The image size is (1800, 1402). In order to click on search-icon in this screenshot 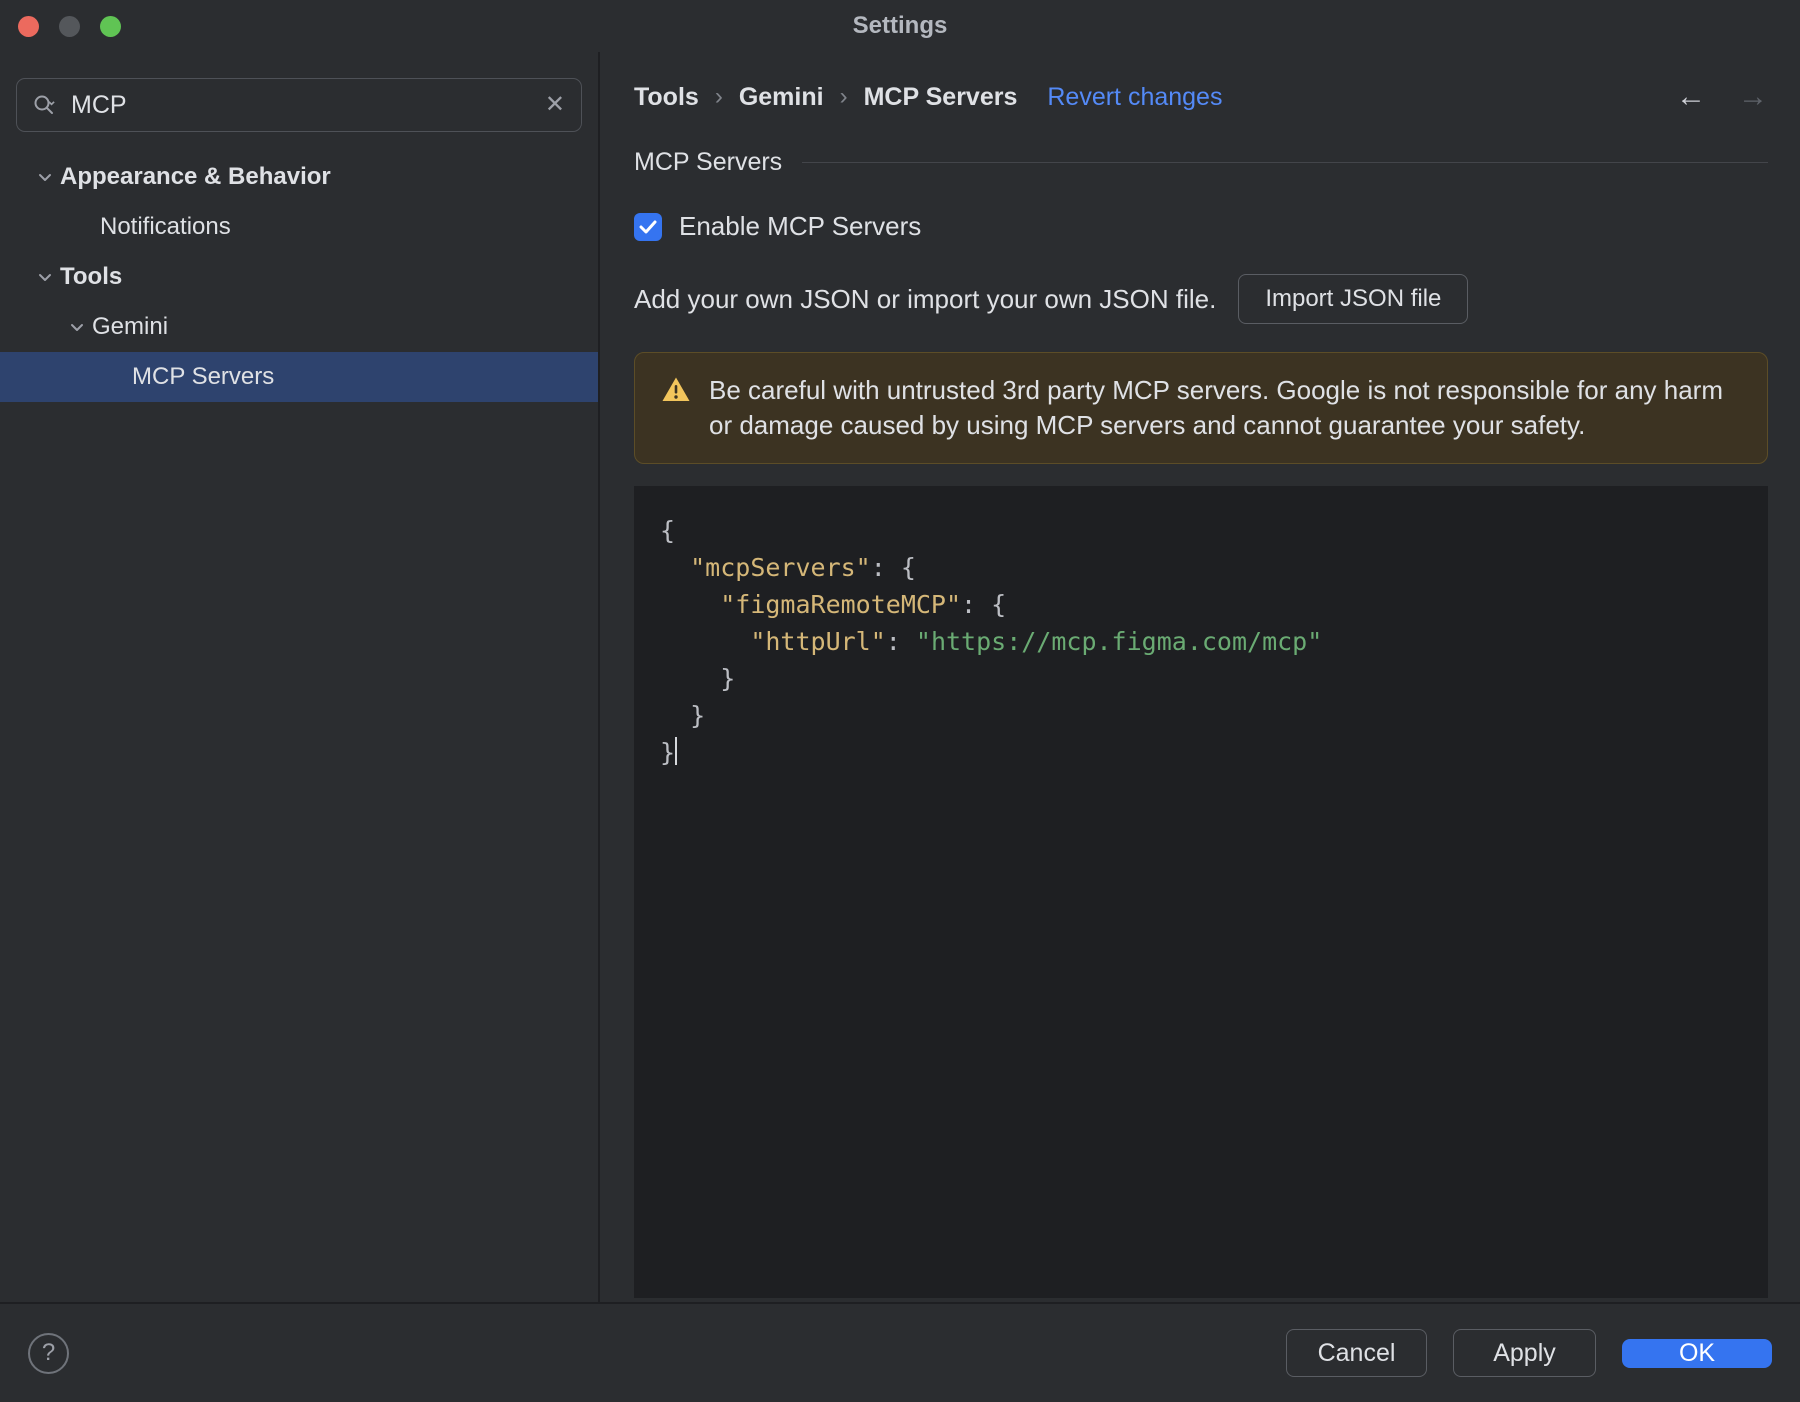, I will do `click(46, 105)`.